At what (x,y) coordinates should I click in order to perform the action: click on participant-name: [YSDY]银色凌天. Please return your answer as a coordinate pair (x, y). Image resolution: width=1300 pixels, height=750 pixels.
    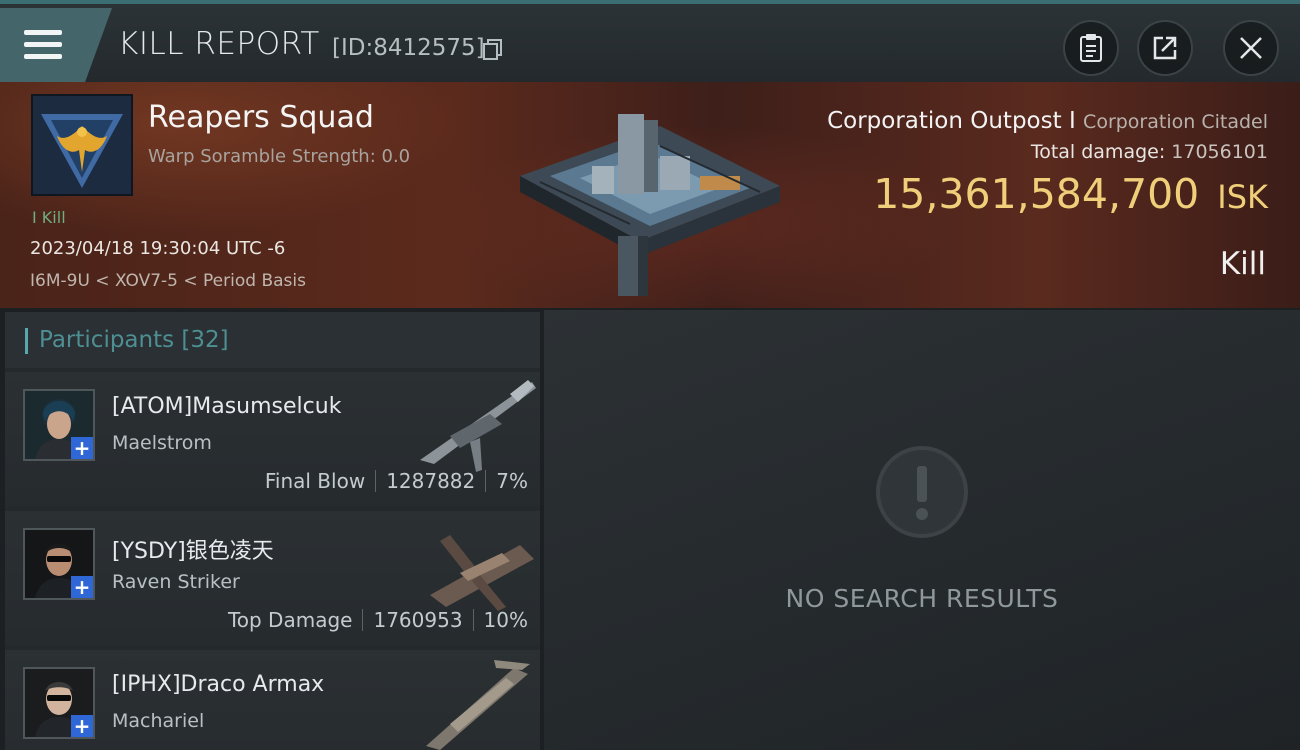
    Looking at the image, I should click on (193, 549).